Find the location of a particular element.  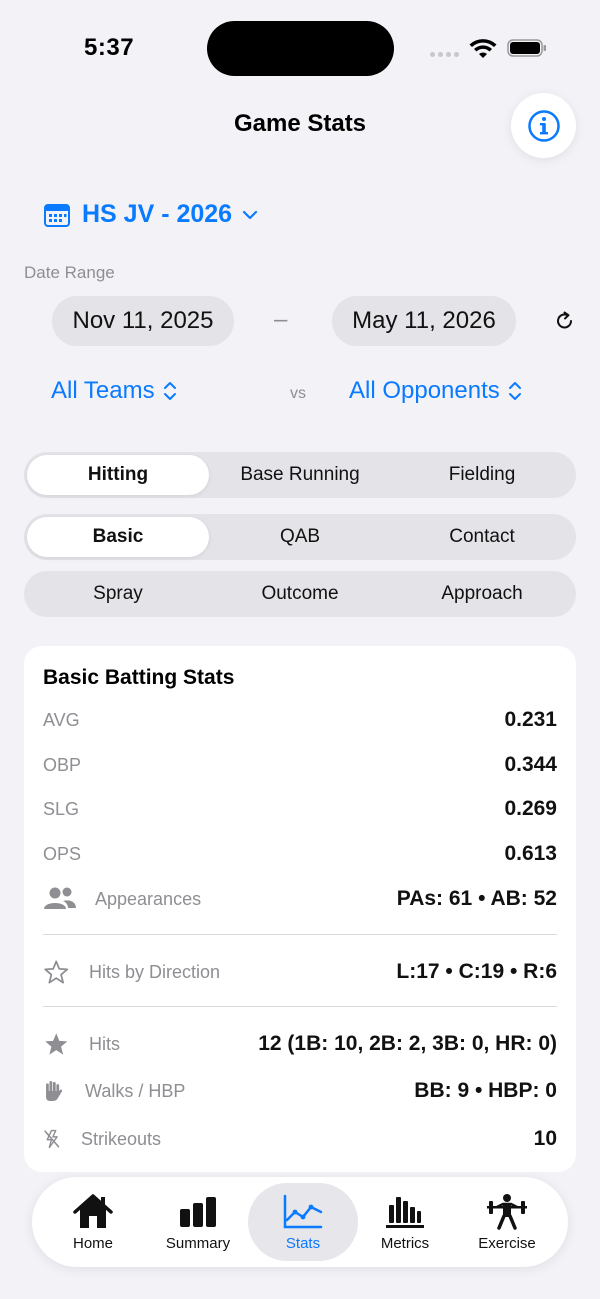

stat-row-hits: Hits 12 (1B: 10, 2B: 2, 3B: 0, HR: 0) is located at coordinates (300, 1044).